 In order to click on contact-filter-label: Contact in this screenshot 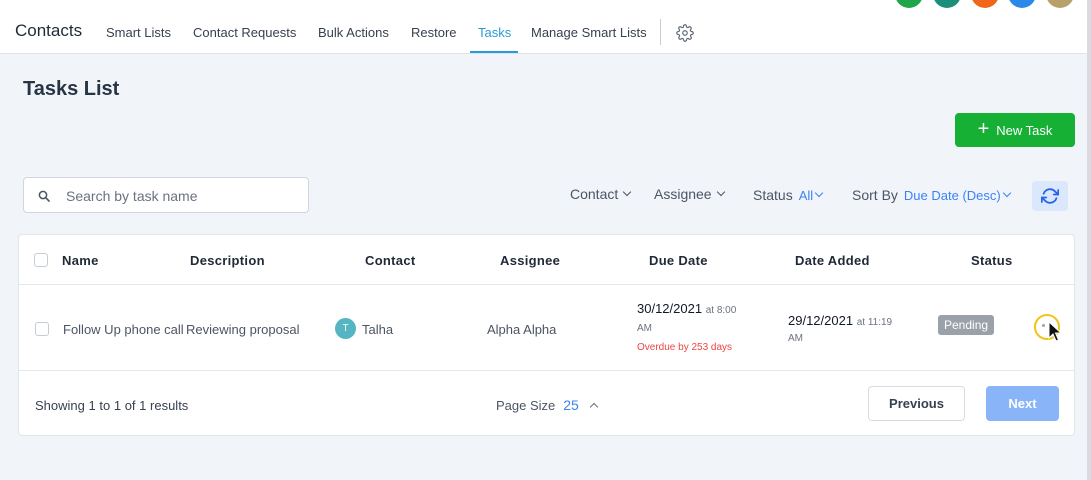, I will do `click(594, 194)`.